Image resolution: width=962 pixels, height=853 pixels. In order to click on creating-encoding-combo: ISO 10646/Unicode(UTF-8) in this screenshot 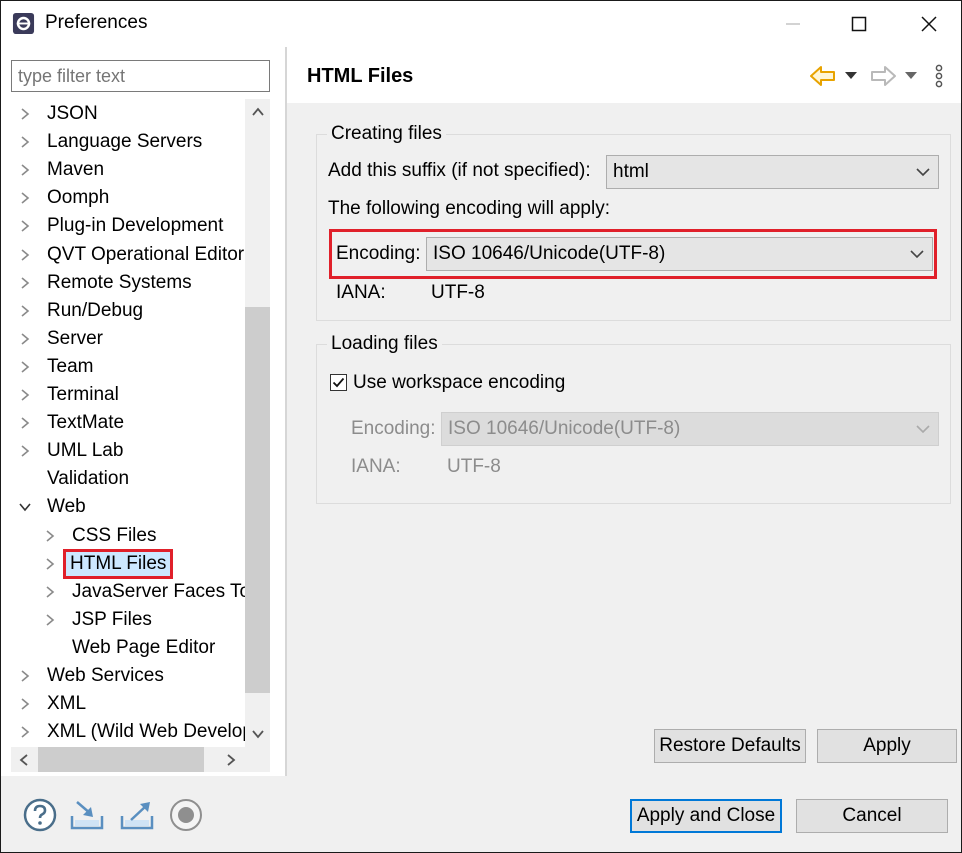, I will do `click(679, 254)`.